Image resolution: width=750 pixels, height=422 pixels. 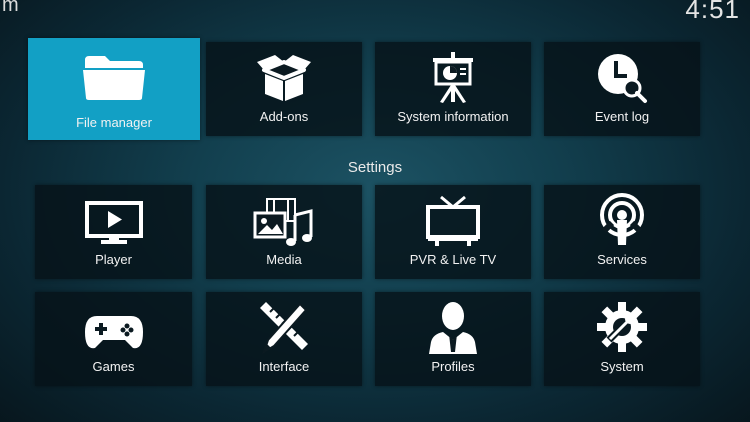 I want to click on services-label: Services, so click(x=622, y=259).